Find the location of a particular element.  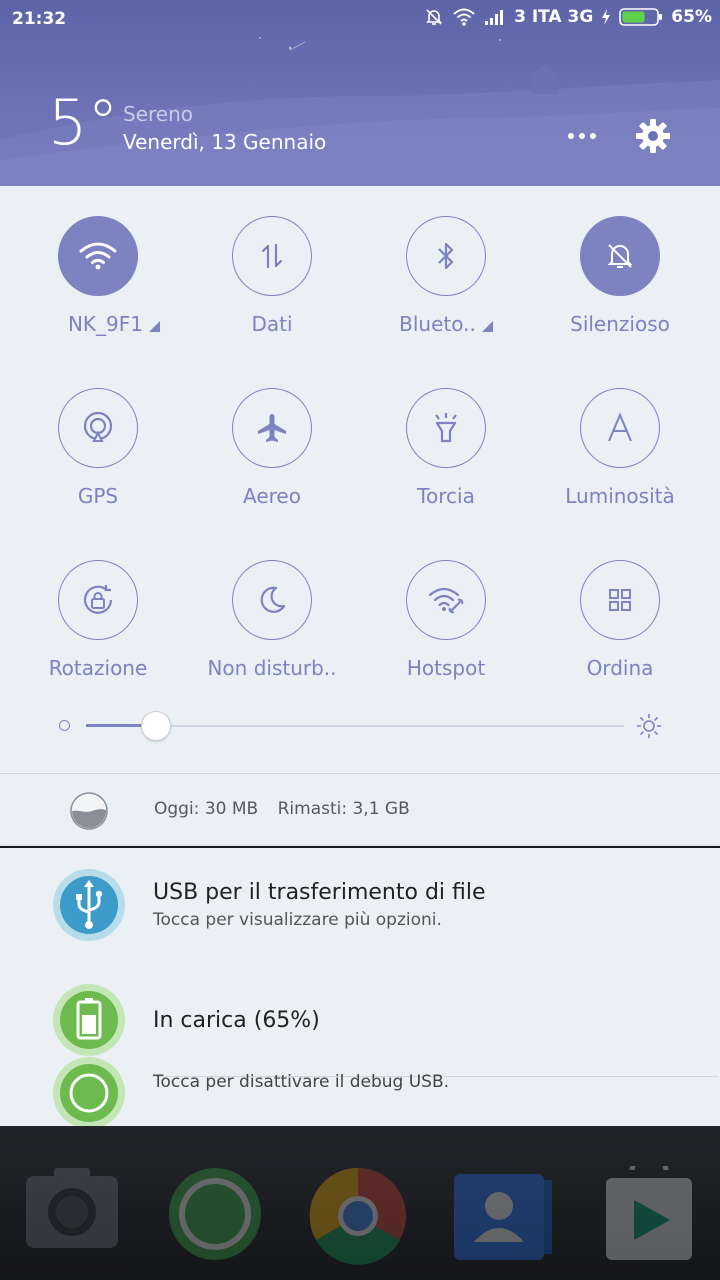

tile-ordina-toggle is located at coordinates (620, 600).